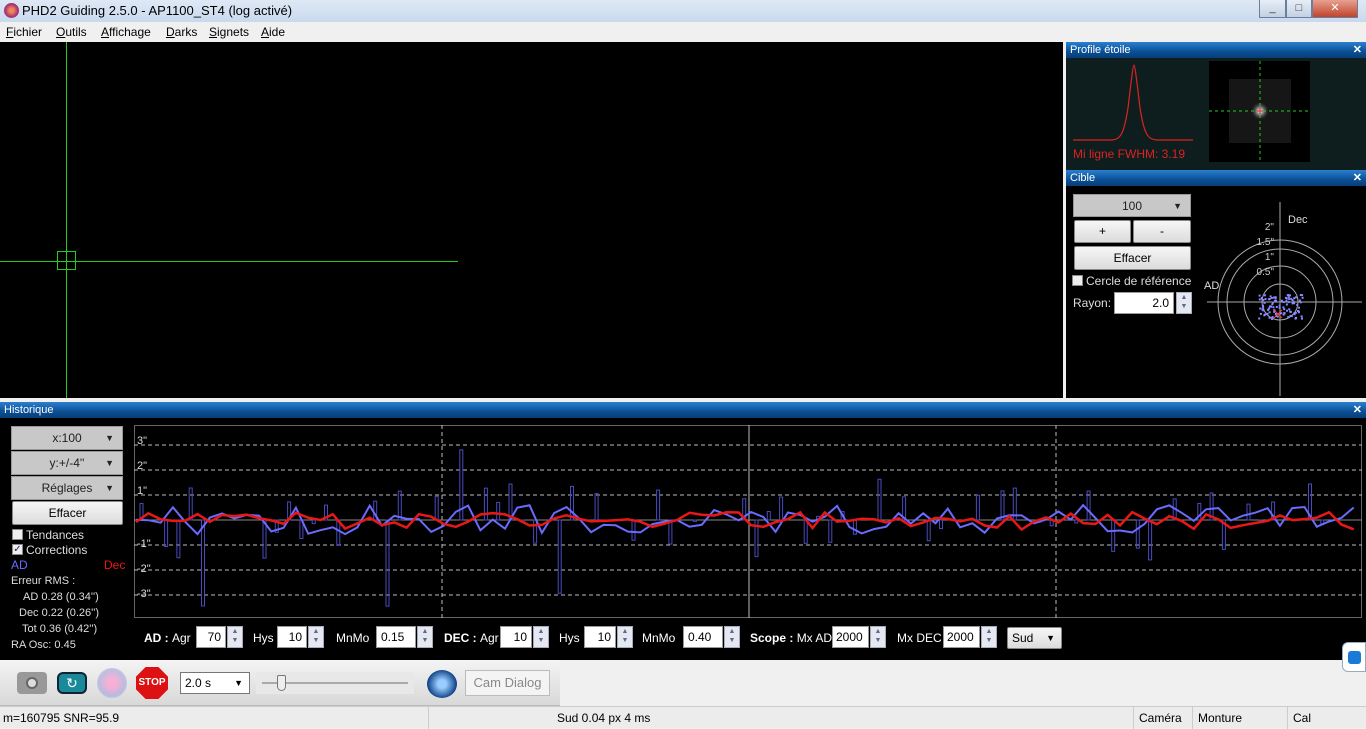 This screenshot has width=1366, height=729. What do you see at coordinates (569, 638) in the screenshot?
I see `dec-hys-label: Hys` at bounding box center [569, 638].